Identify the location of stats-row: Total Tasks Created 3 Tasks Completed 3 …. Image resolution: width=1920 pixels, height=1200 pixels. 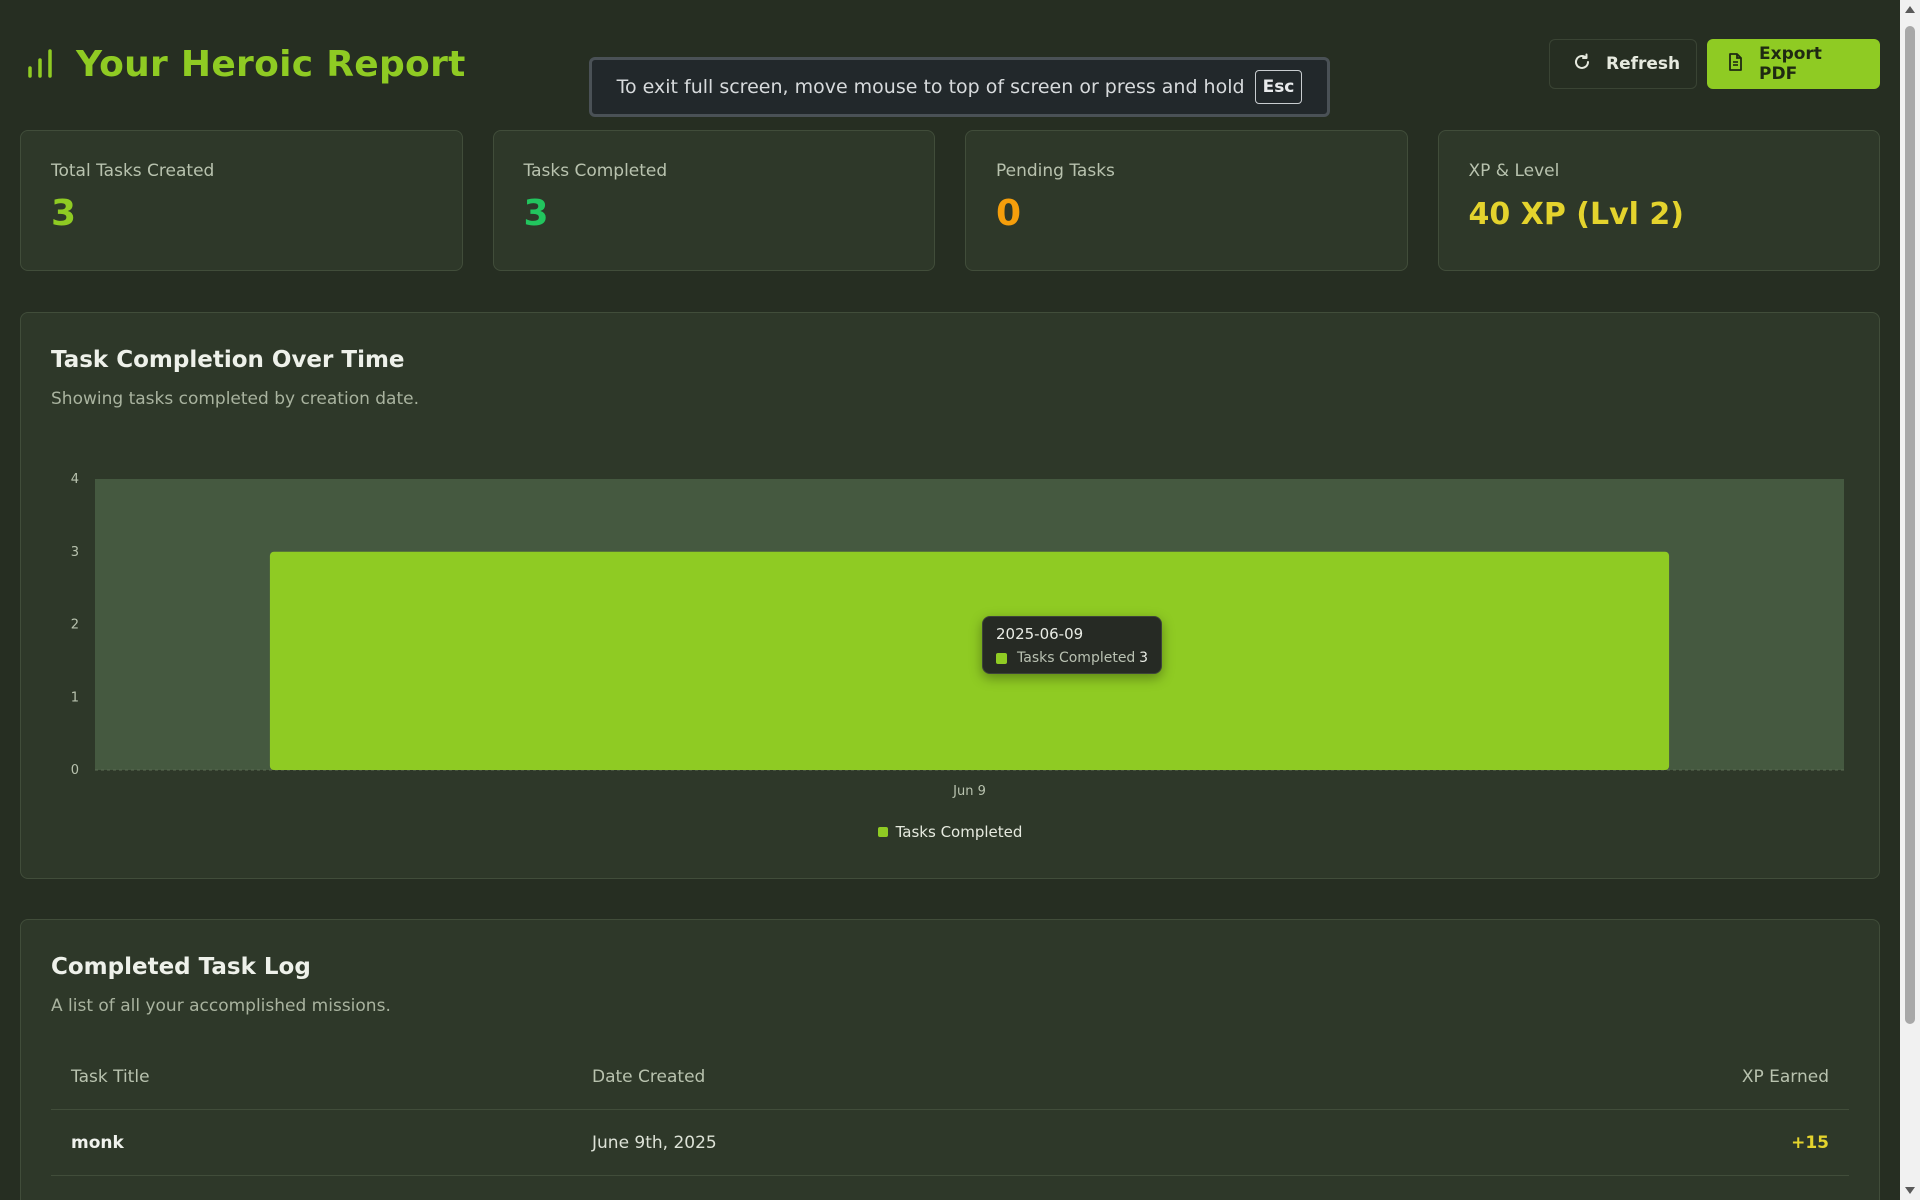
(950, 200).